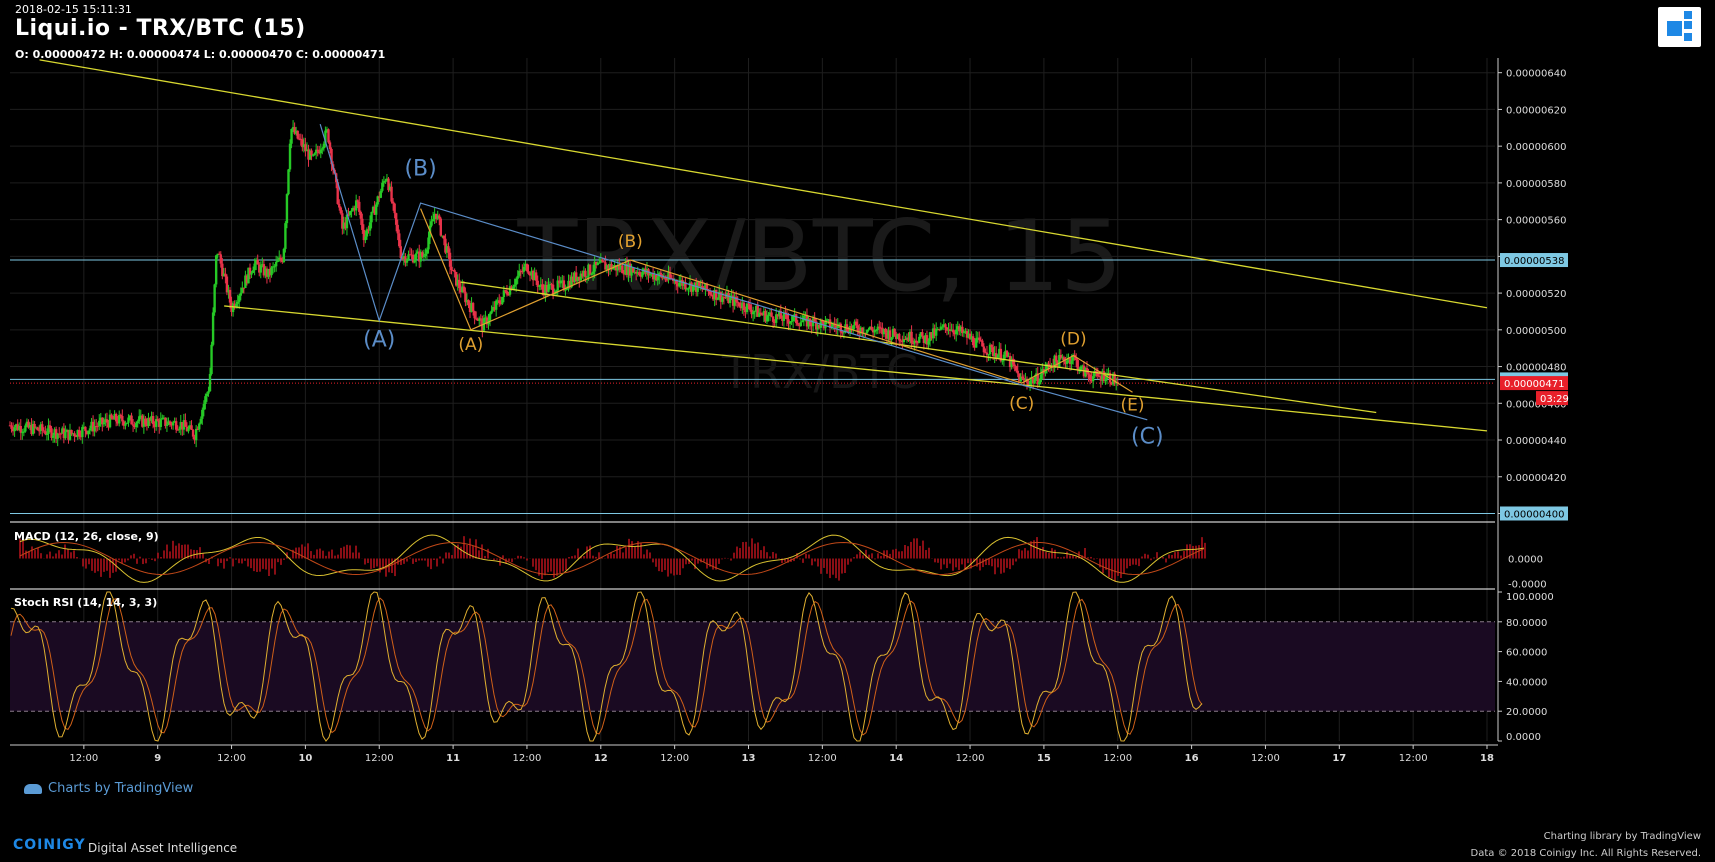 This screenshot has width=1715, height=862. What do you see at coordinates (86, 536) in the screenshot?
I see `macd-title: MACD (12, 26, close, 9)` at bounding box center [86, 536].